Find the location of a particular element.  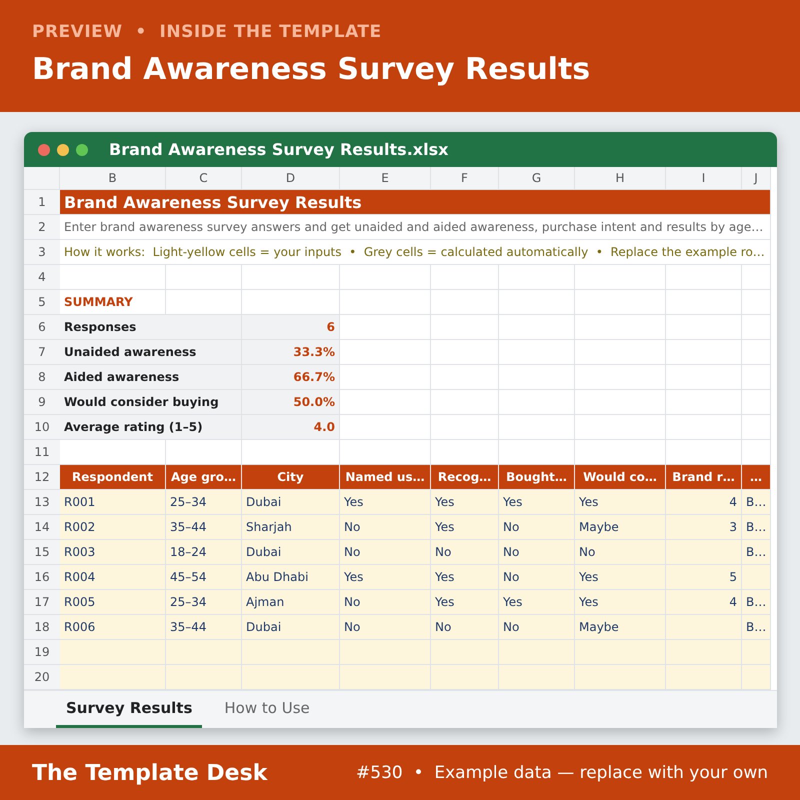

summary-label: Average rating (1–5) is located at coordinates (151, 427).